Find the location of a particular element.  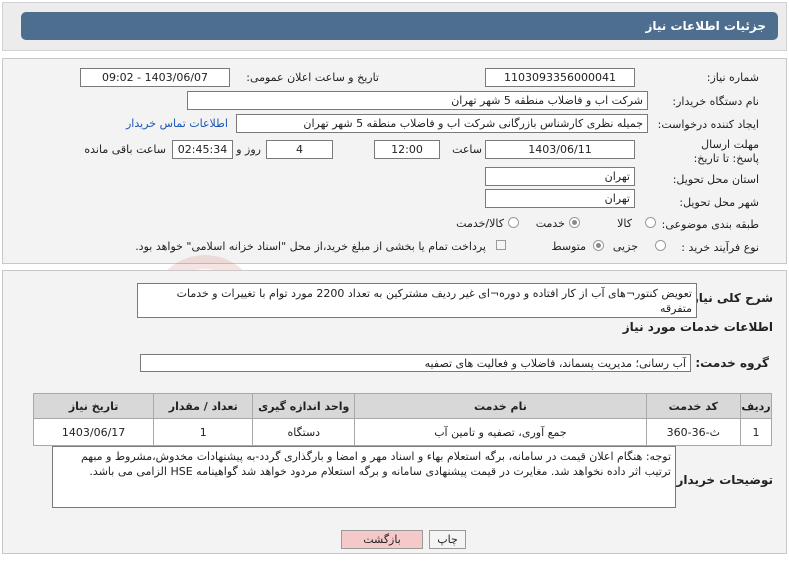

category-goods-radio is located at coordinates (650, 222).